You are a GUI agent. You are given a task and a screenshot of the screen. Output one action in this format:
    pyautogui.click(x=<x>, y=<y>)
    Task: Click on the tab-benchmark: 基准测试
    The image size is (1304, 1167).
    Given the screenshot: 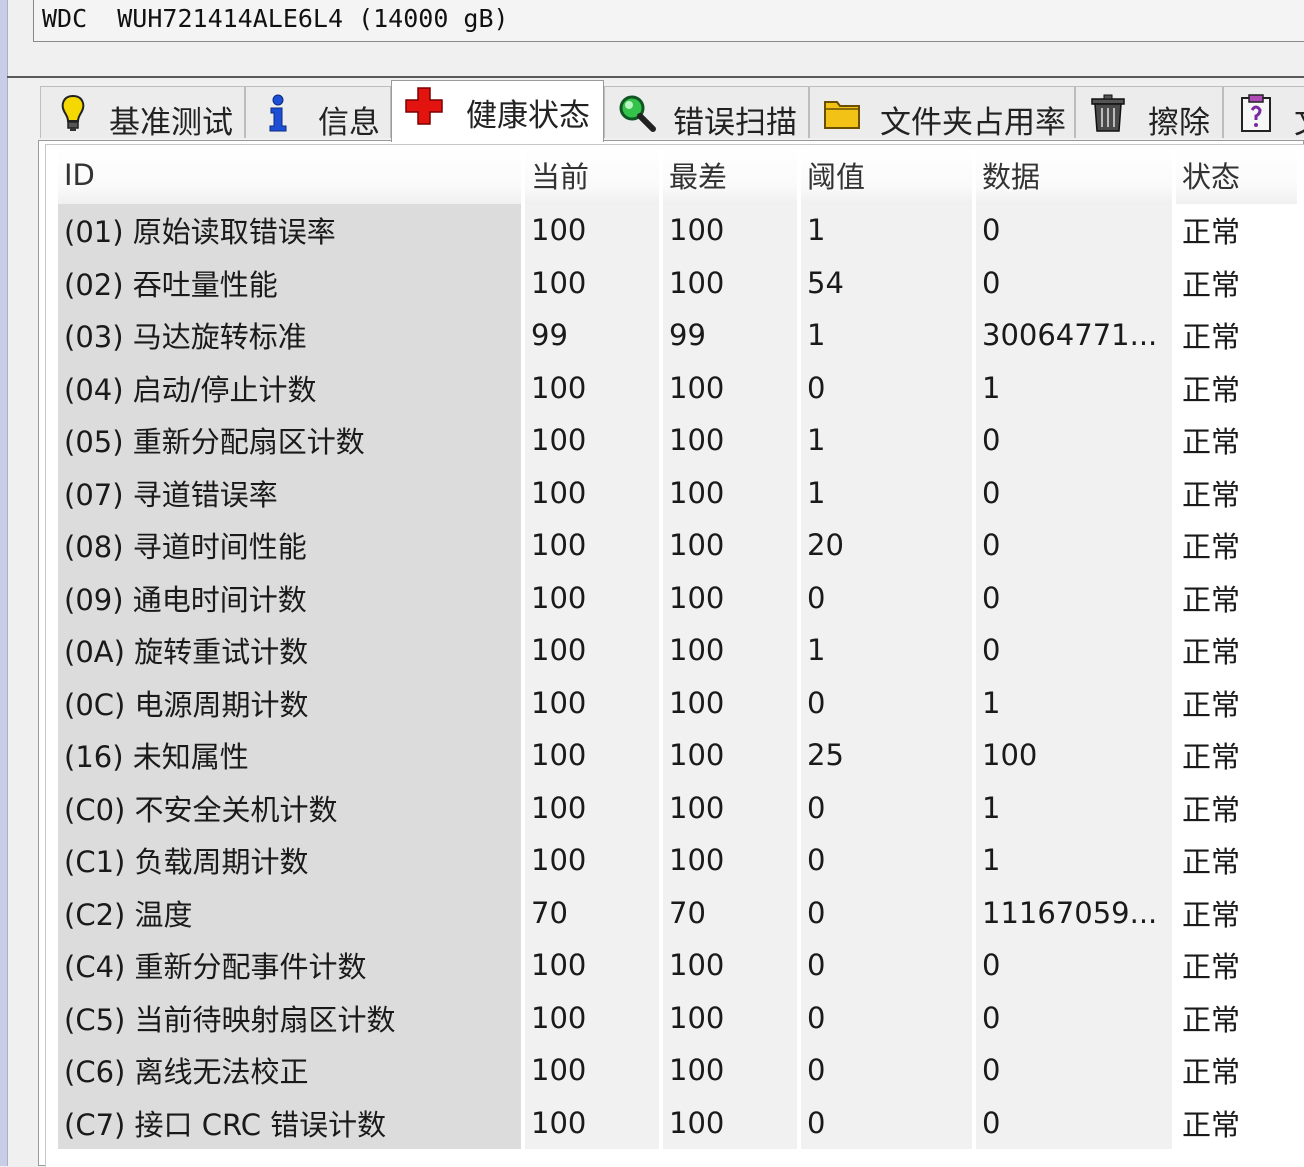 What is the action you would take?
    pyautogui.click(x=142, y=113)
    